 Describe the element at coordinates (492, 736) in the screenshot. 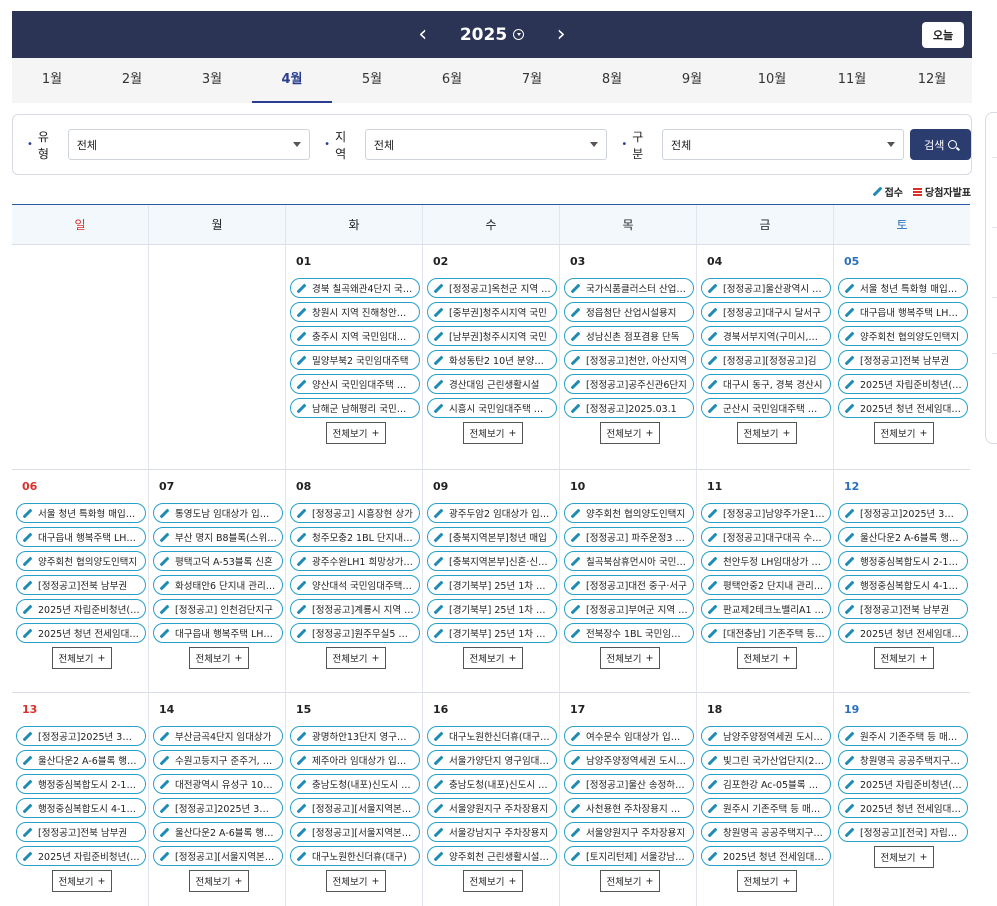

I see `event-item: 대구노원한신더휴(대구) 행복` at that location.